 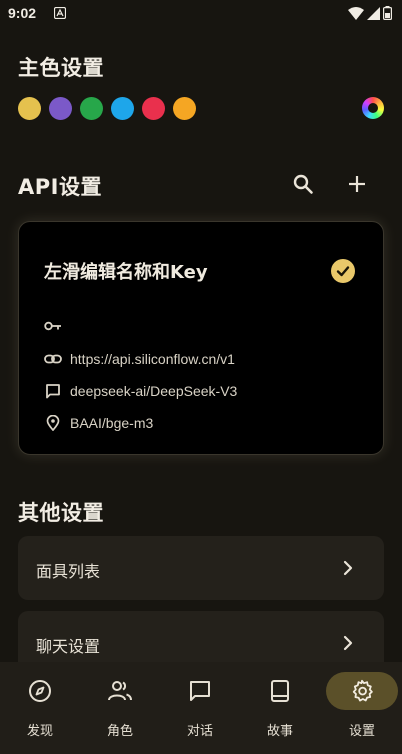 I want to click on location-pin-icon, so click(x=53, y=423).